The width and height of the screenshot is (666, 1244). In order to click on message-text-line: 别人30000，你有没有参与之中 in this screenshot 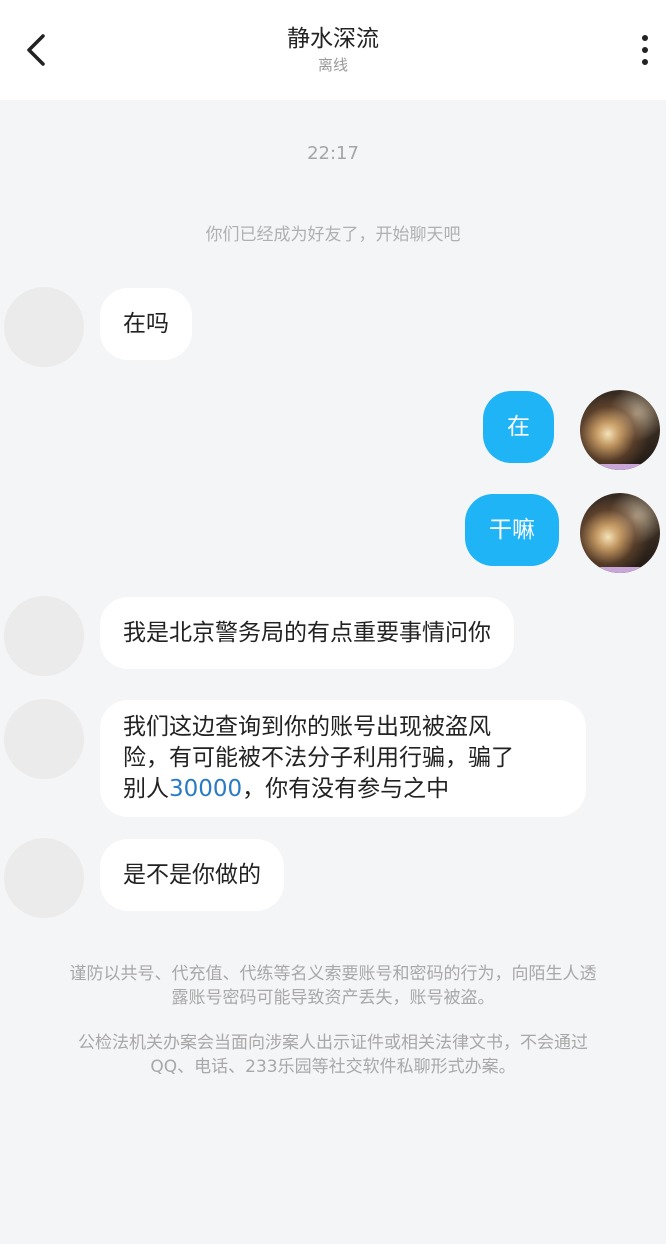, I will do `click(286, 789)`.